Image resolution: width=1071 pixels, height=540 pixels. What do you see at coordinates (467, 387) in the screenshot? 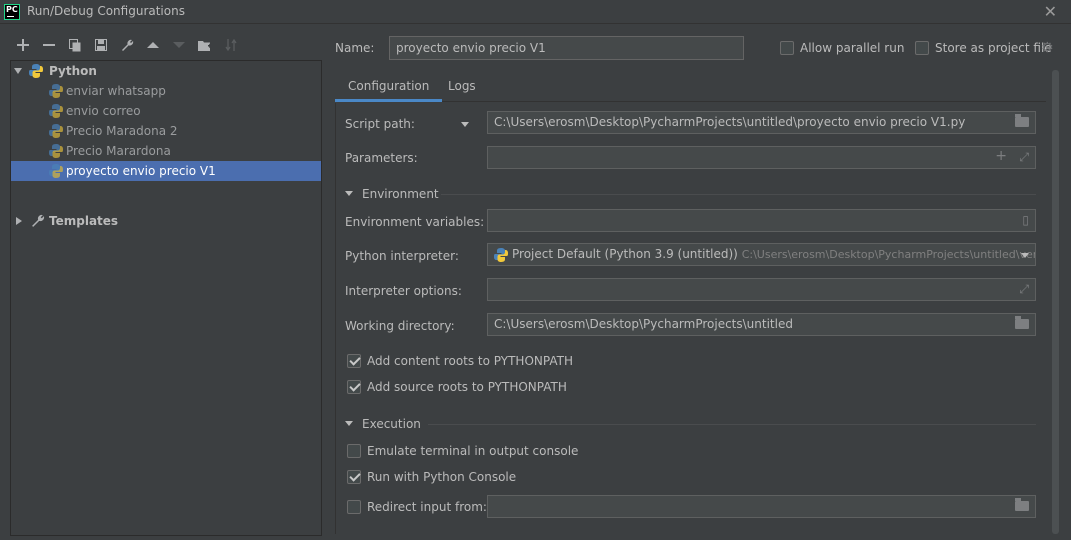
I see `add-source-roots-label: Add source roots to PYTHONPATH` at bounding box center [467, 387].